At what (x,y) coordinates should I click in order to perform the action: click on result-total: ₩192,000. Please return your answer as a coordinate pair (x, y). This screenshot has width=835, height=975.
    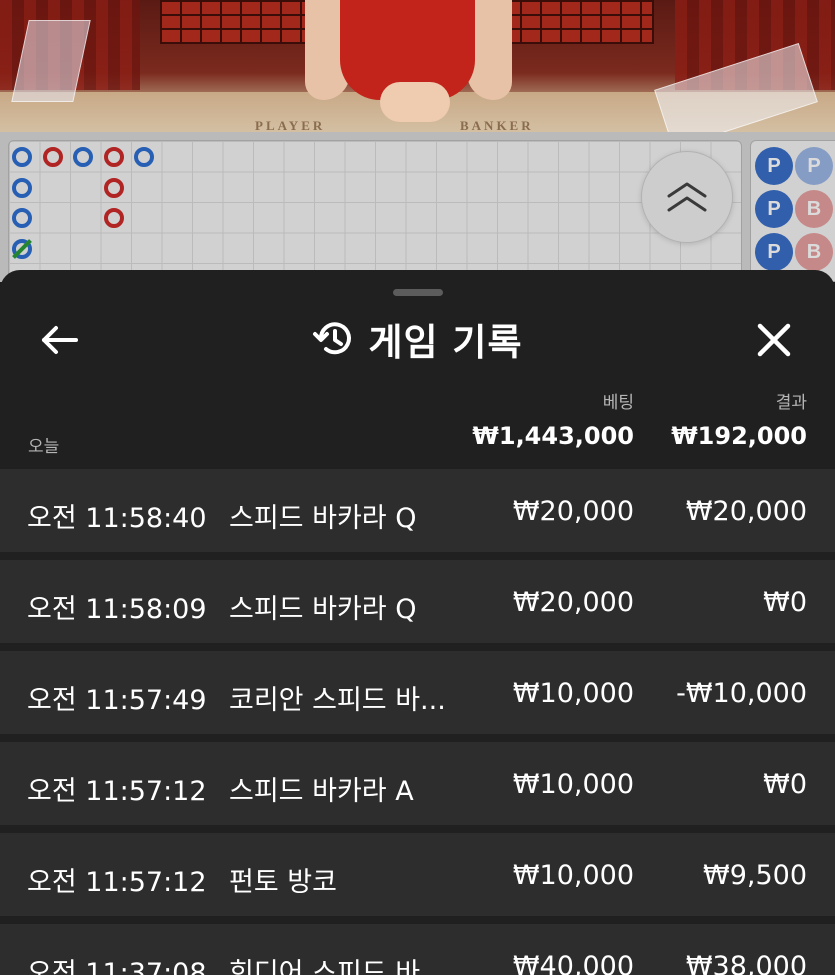
    Looking at the image, I should click on (739, 436).